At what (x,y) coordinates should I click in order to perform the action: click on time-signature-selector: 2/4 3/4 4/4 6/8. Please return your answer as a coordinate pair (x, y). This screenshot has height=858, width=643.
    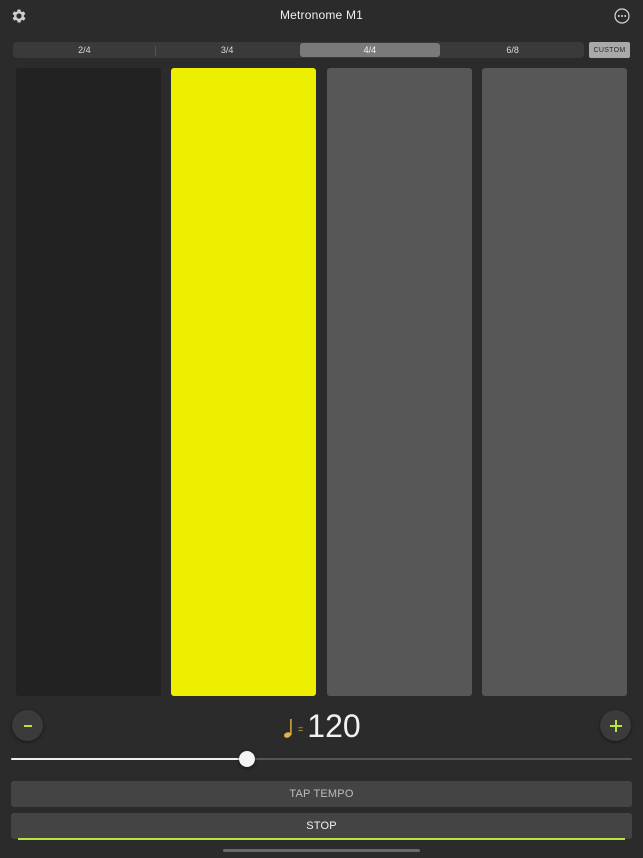
    Looking at the image, I should click on (298, 50).